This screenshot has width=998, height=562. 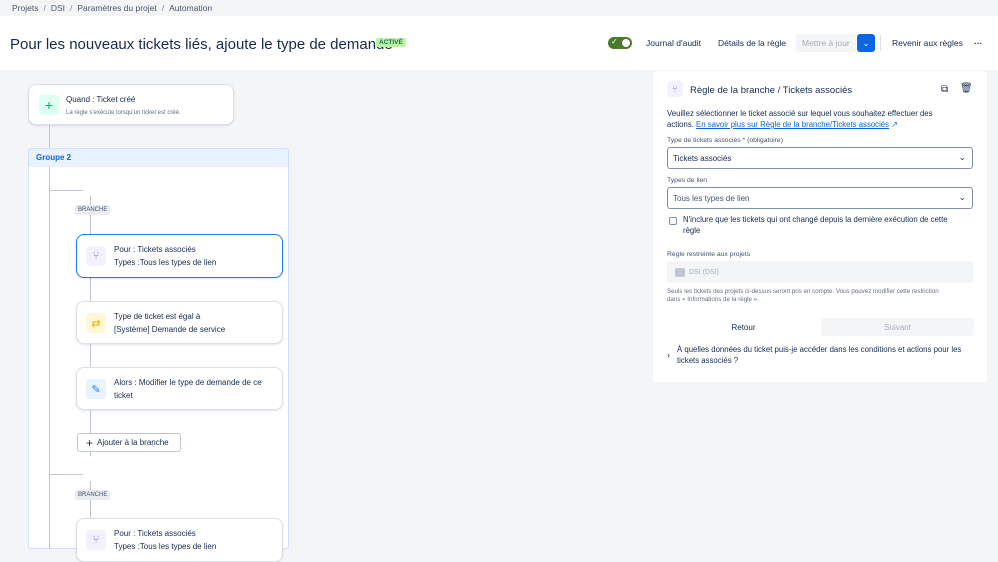 I want to click on project-value: DSI (DSI), so click(x=704, y=272).